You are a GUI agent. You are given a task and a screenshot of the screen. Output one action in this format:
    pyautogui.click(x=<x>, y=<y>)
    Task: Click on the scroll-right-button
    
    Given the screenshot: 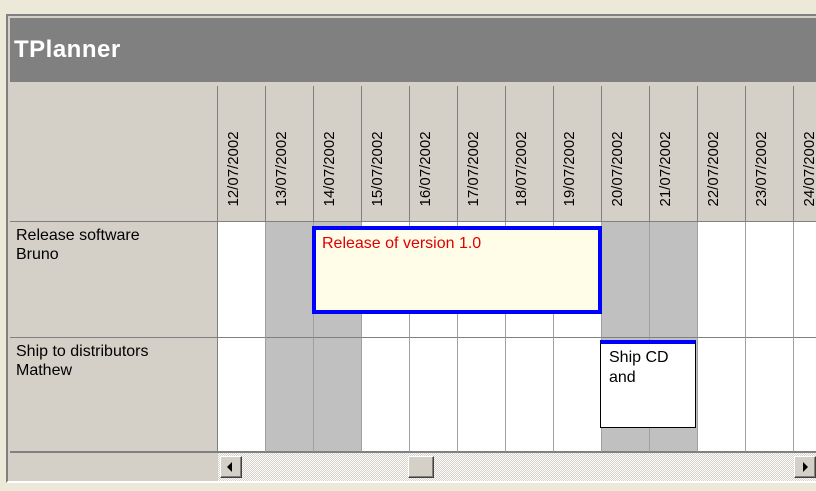 What is the action you would take?
    pyautogui.click(x=805, y=467)
    